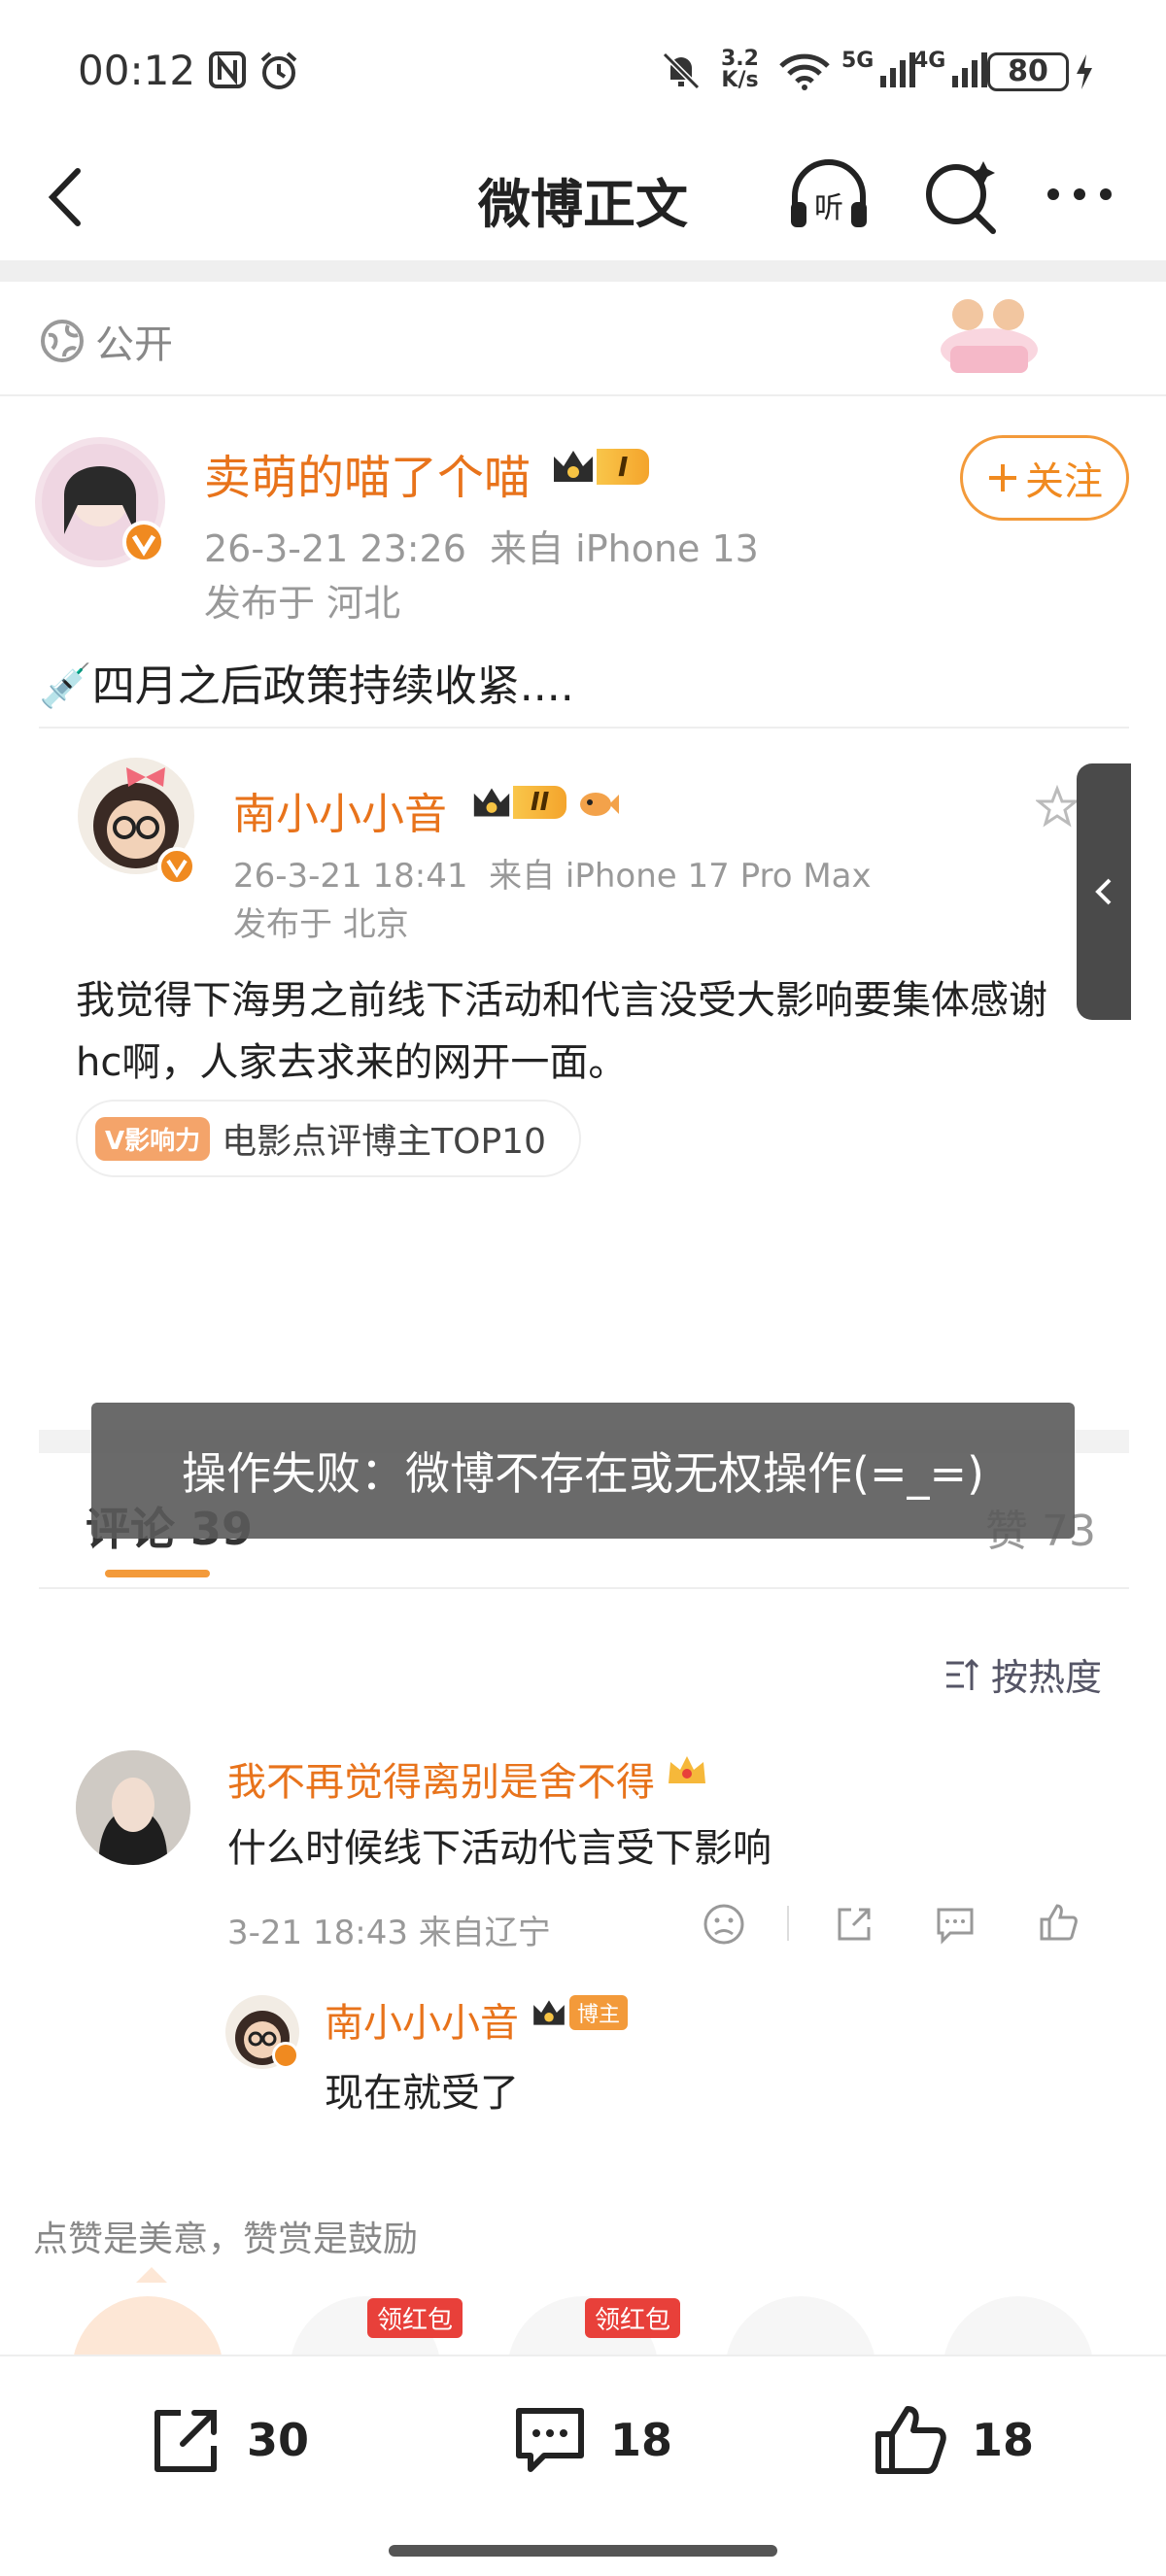 The image size is (1166, 2576). Describe the element at coordinates (583, 1471) in the screenshot. I see `error-toast: 操作失败：微博不存在或无权操作(=_=)` at that location.